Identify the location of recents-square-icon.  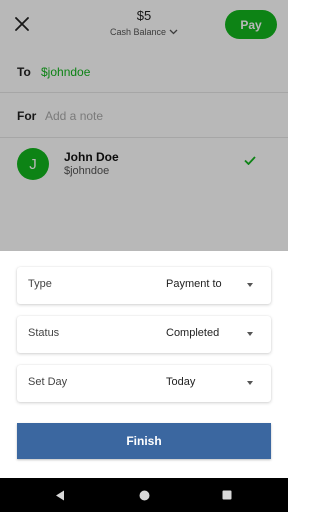
(227, 495).